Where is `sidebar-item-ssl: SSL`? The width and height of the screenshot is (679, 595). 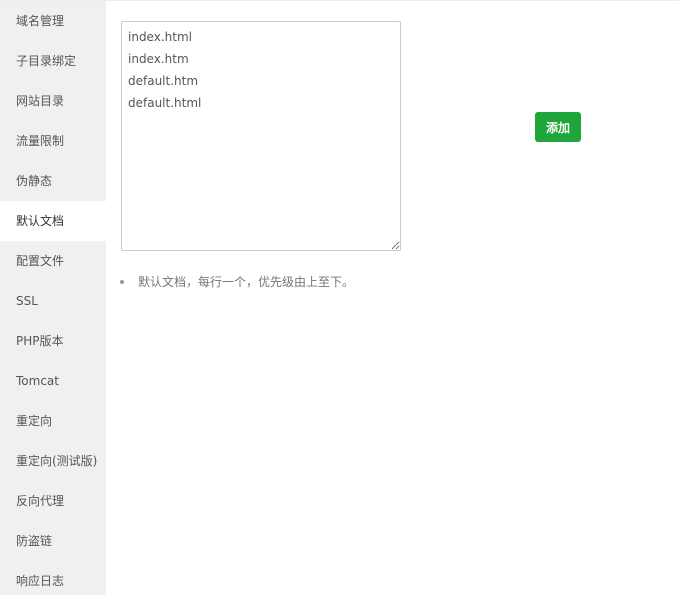 sidebar-item-ssl: SSL is located at coordinates (53, 301).